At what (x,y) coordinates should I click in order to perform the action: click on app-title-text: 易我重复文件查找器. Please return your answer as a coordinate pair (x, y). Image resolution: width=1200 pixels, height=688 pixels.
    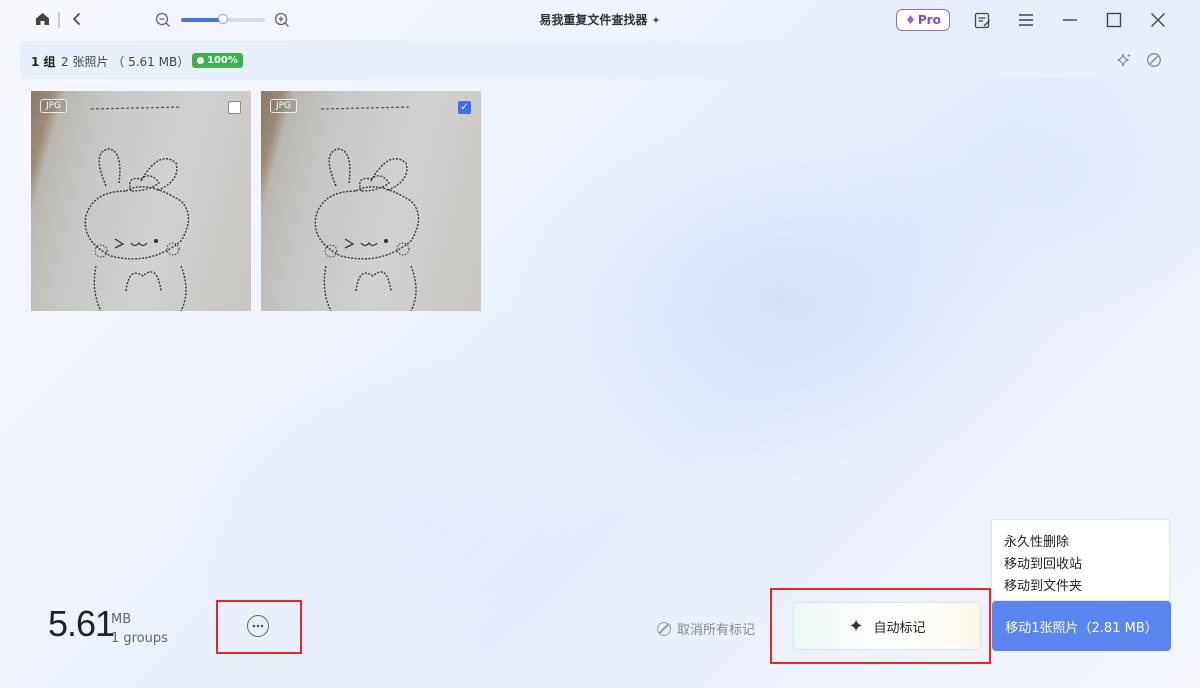
    Looking at the image, I should click on (593, 20).